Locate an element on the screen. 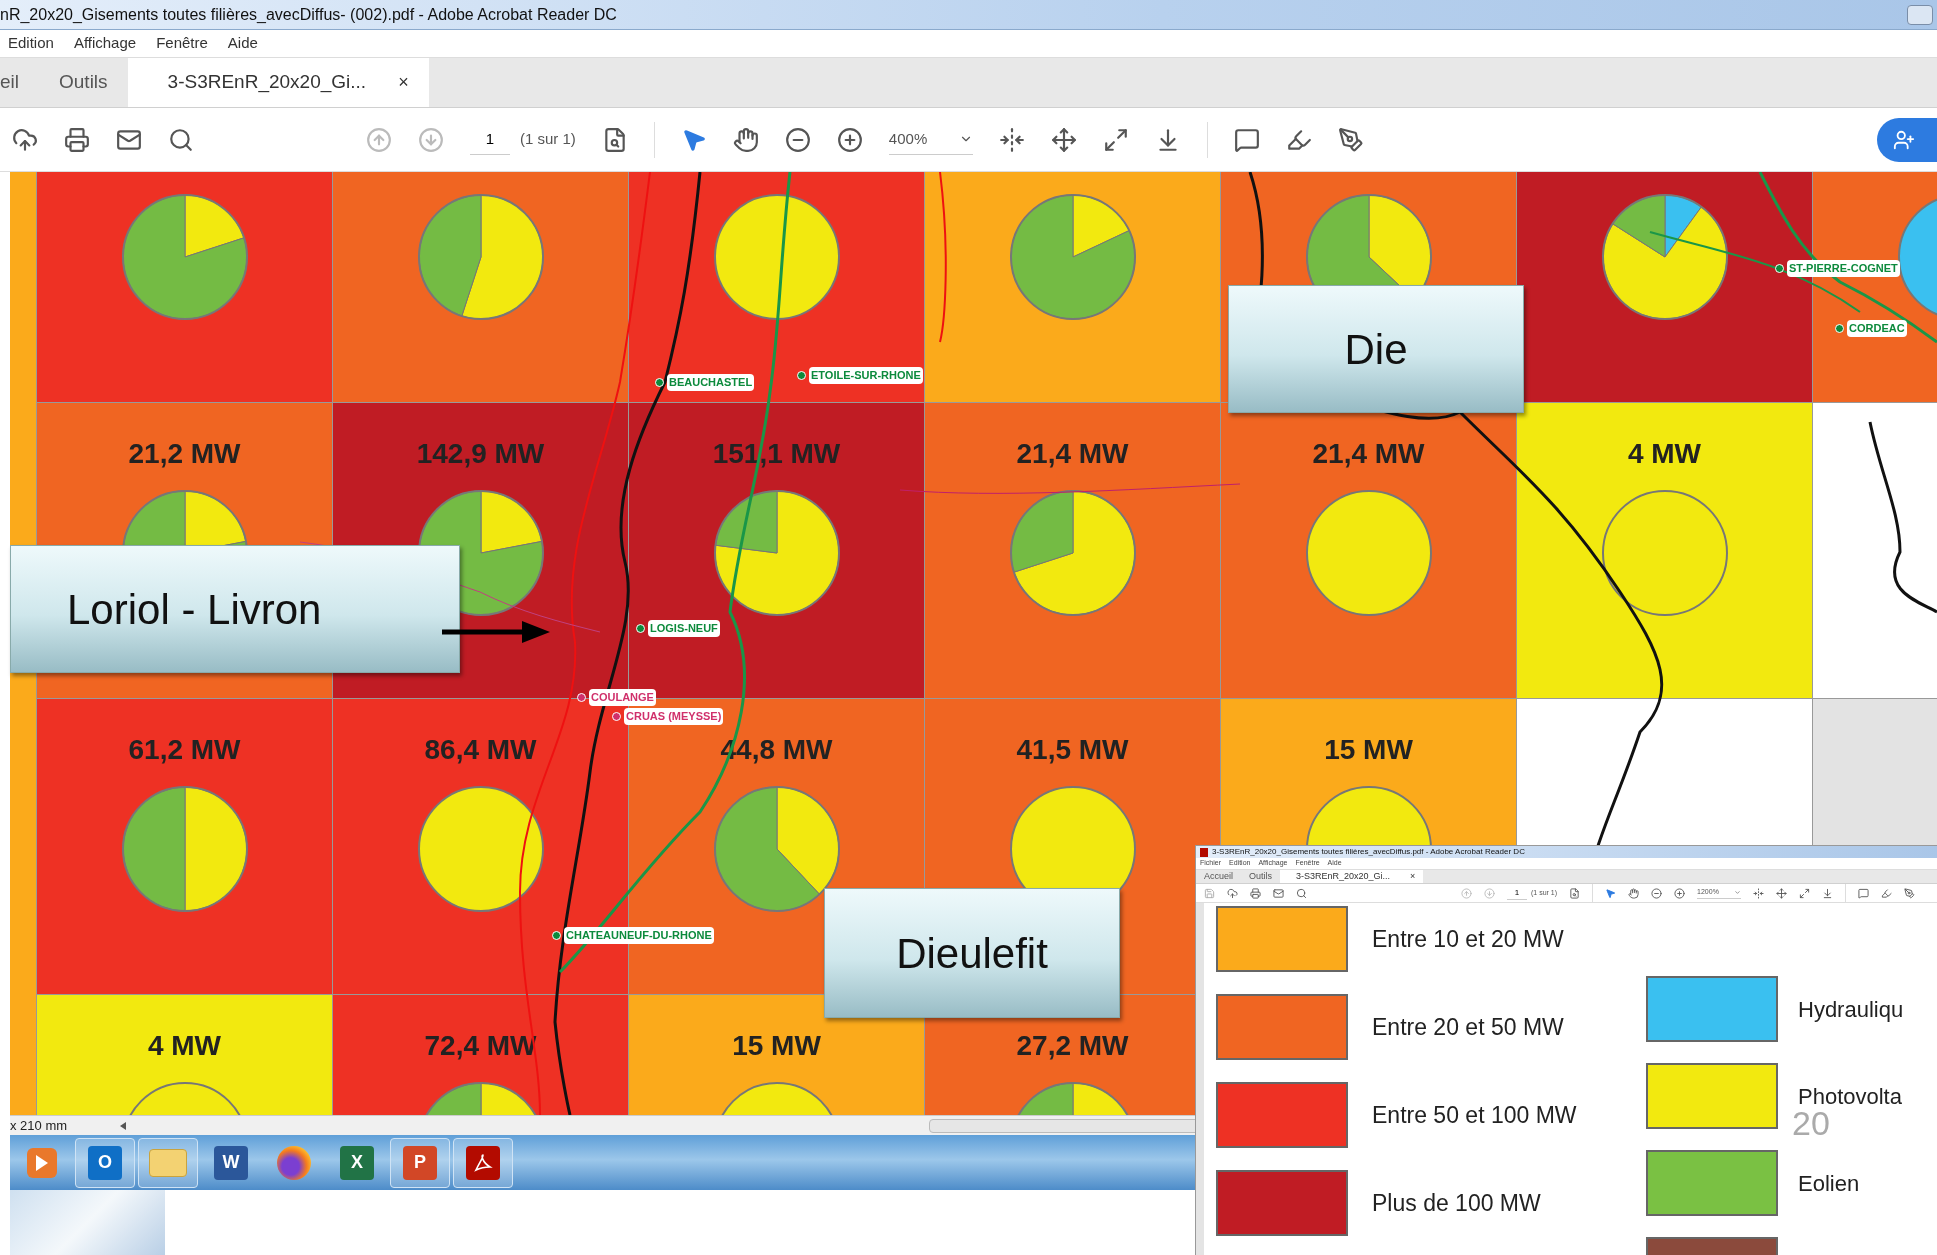 This screenshot has height=1255, width=1937. place-label: CRUAS (MEYSSE) is located at coordinates (674, 716).